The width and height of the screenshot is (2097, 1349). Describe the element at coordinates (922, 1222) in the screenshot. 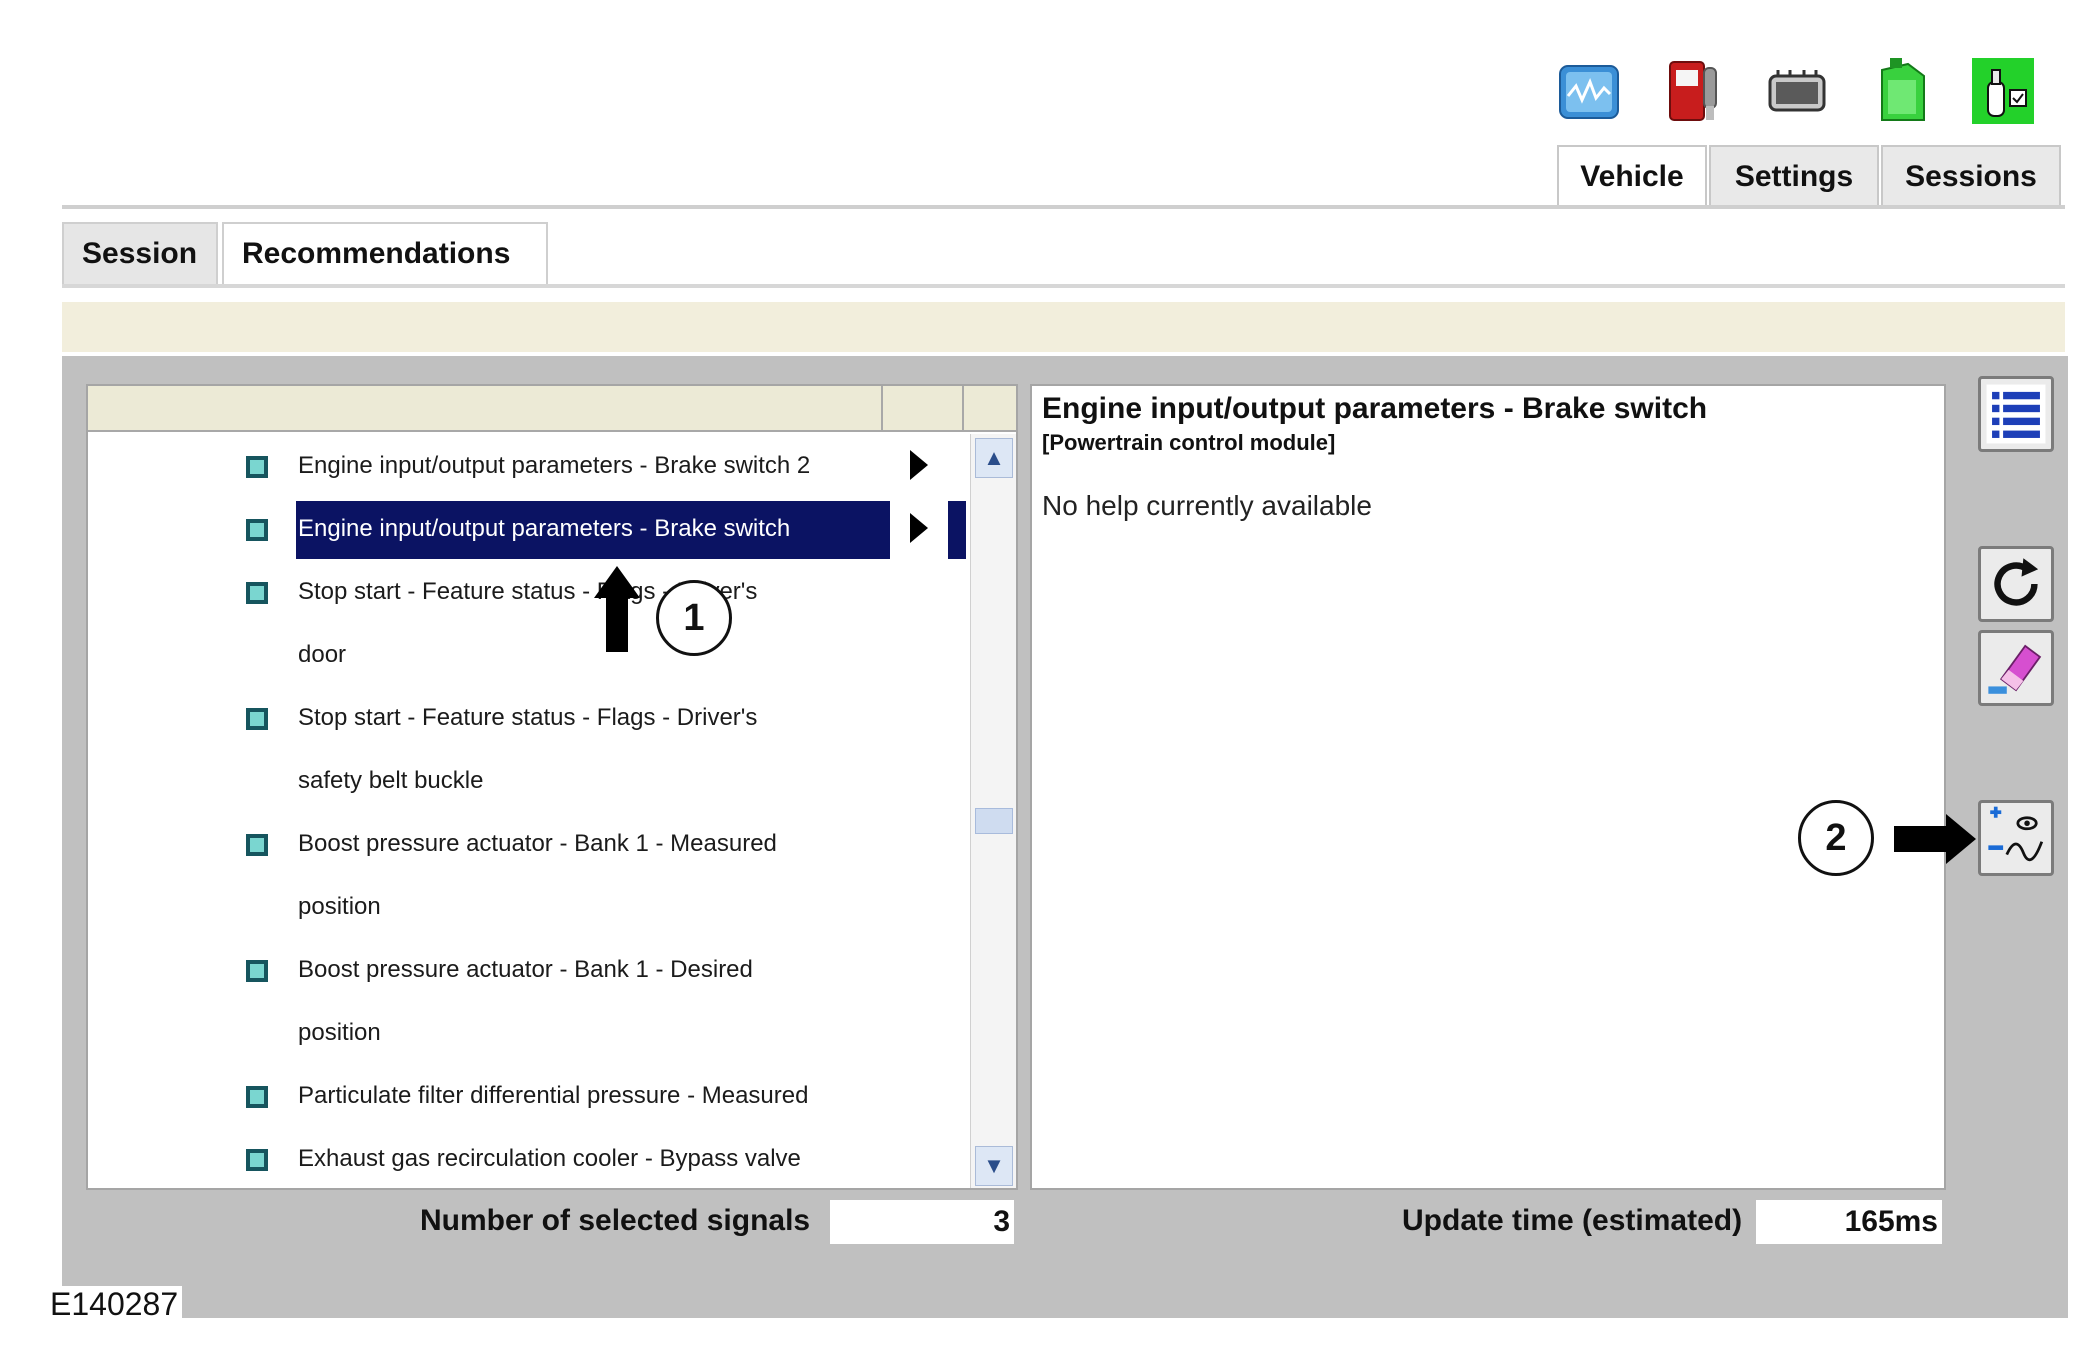

I see `selected-signals-value: 3` at that location.